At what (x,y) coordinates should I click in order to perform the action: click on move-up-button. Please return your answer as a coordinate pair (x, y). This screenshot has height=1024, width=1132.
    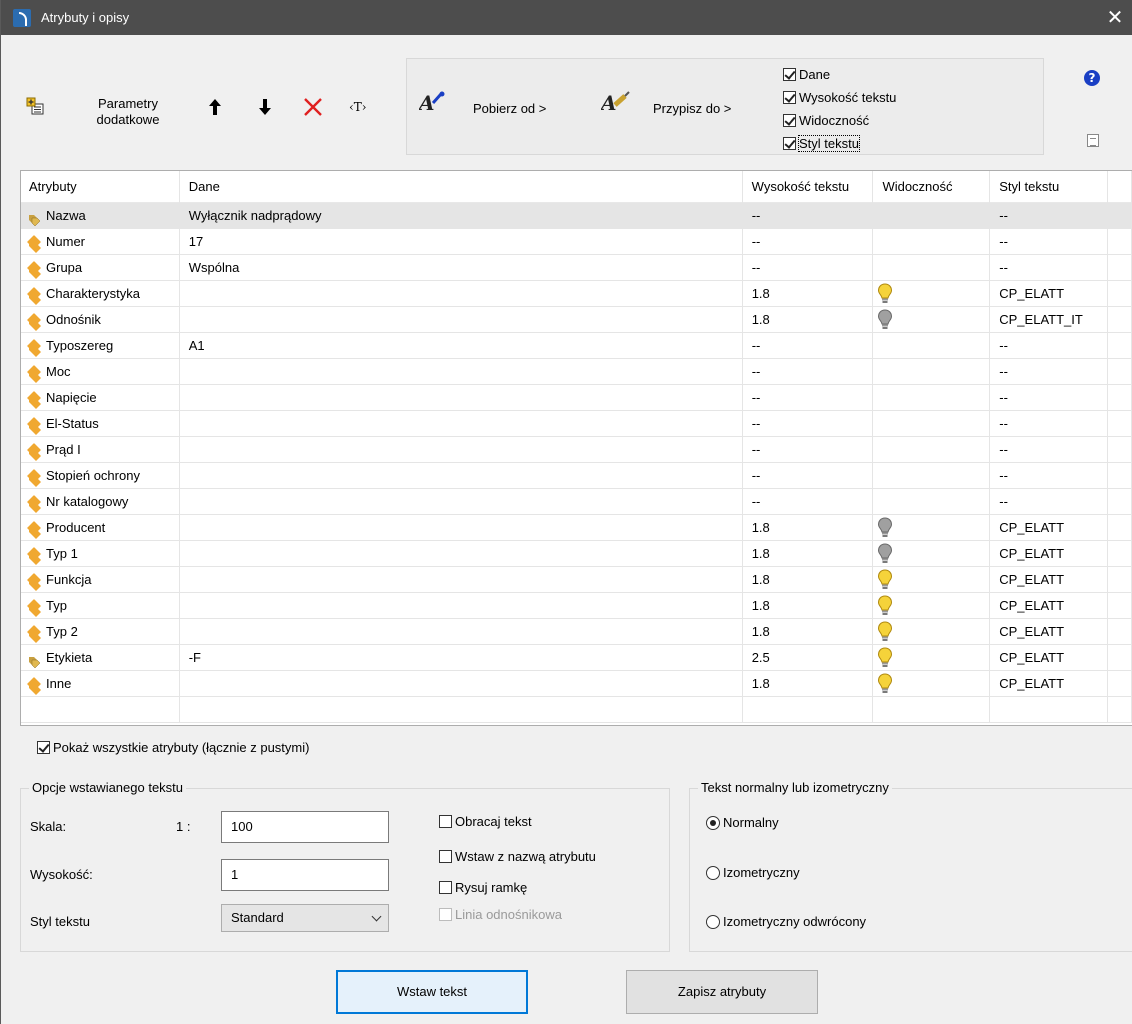
    Looking at the image, I should click on (215, 108).